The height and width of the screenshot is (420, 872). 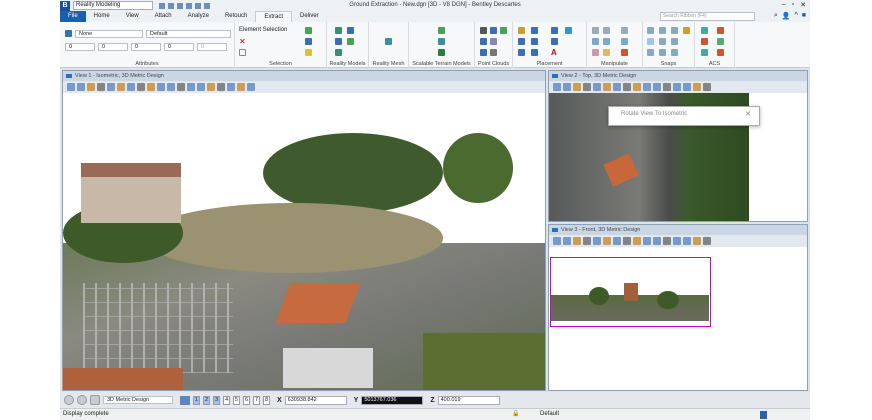 What do you see at coordinates (677, 241) in the screenshot?
I see `next-view-icon` at bounding box center [677, 241].